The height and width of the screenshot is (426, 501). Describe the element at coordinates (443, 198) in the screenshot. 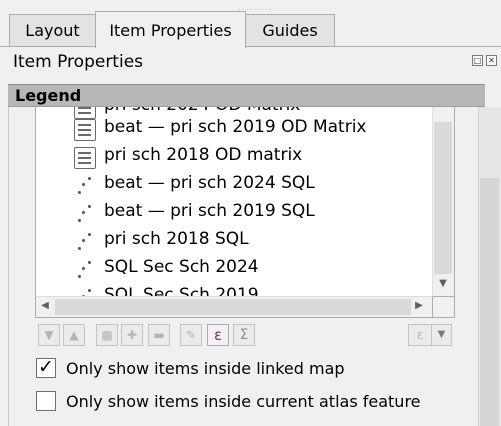

I see `list-vertical-scrollbar-thumb` at that location.